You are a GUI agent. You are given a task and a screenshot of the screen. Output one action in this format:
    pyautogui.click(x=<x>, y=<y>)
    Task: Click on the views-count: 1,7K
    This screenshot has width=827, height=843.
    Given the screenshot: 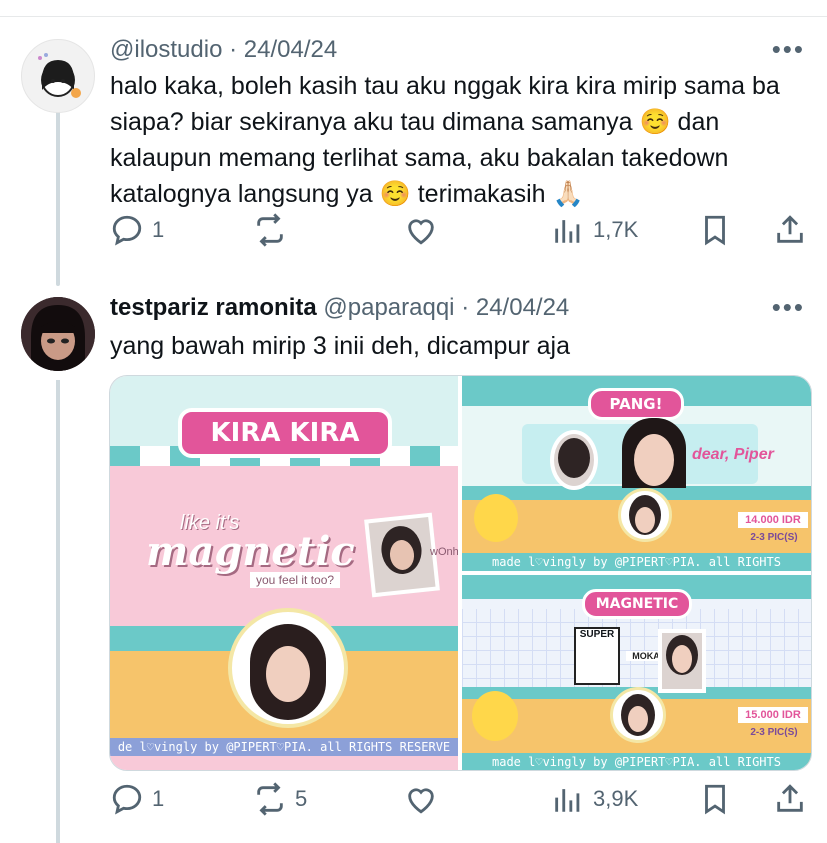 What is the action you would take?
    pyautogui.click(x=616, y=229)
    